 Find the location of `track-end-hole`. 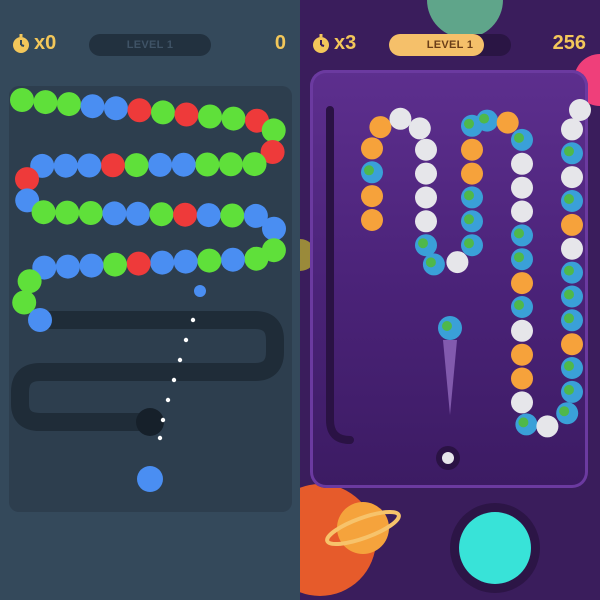

track-end-hole is located at coordinates (150, 422).